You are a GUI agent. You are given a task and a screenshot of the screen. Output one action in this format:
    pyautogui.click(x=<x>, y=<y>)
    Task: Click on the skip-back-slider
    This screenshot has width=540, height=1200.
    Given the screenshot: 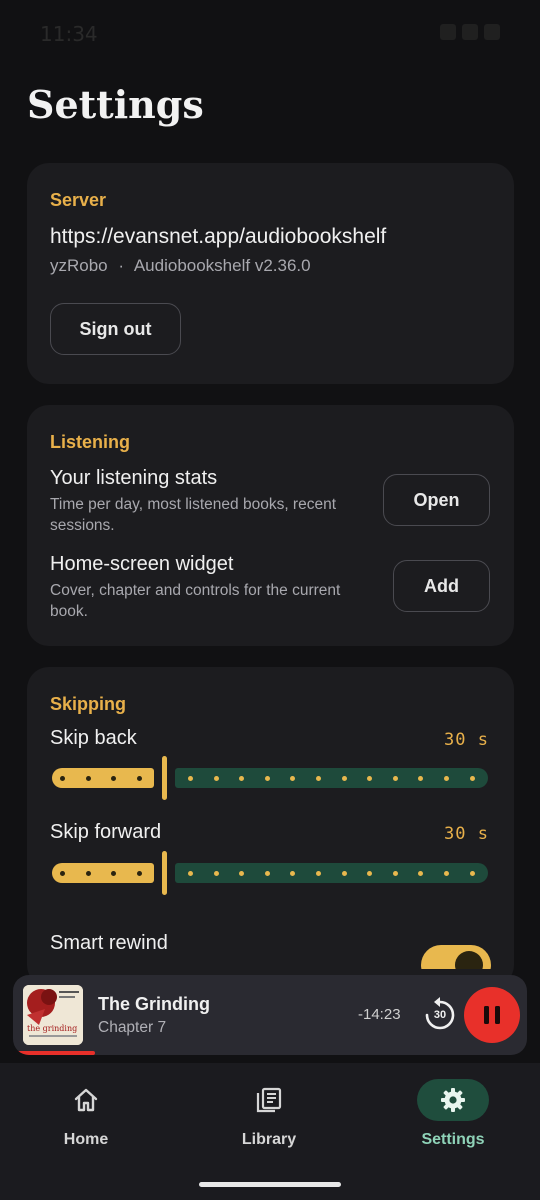 What is the action you would take?
    pyautogui.click(x=270, y=778)
    